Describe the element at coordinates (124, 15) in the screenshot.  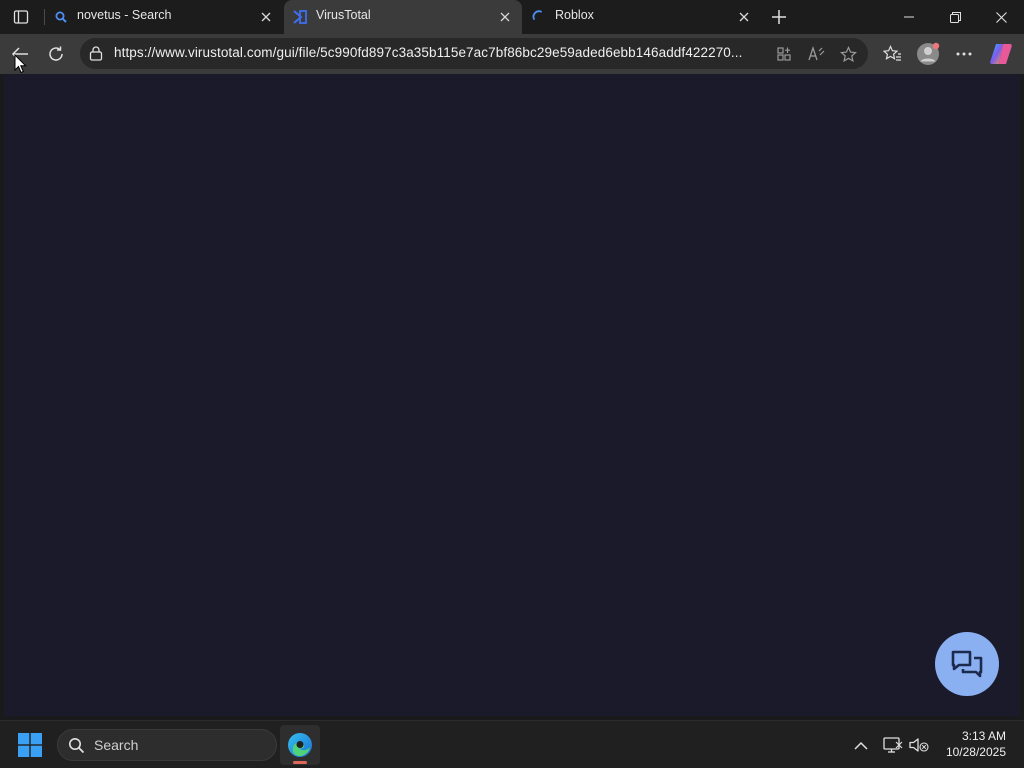
I see `tab-title: novetus - Search` at that location.